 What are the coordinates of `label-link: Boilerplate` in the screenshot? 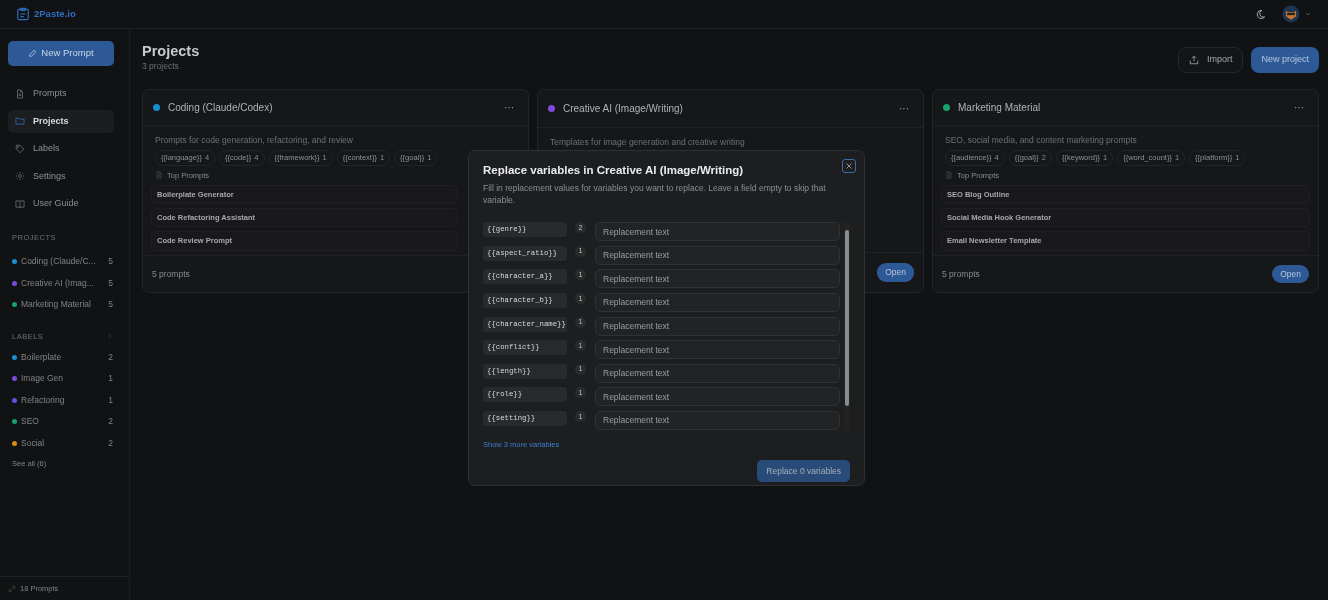 It's located at (63, 357).